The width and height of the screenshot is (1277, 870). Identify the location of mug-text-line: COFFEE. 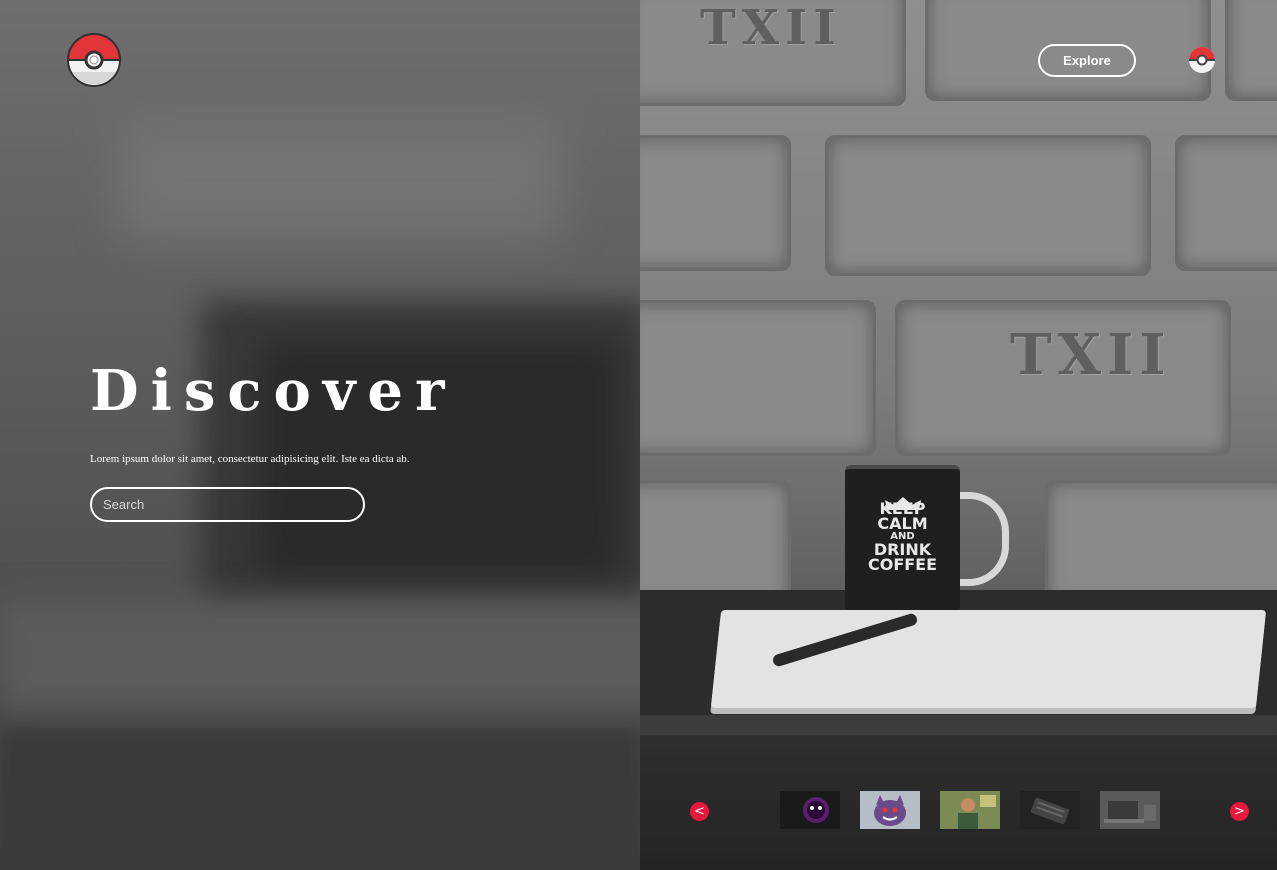
(902, 564).